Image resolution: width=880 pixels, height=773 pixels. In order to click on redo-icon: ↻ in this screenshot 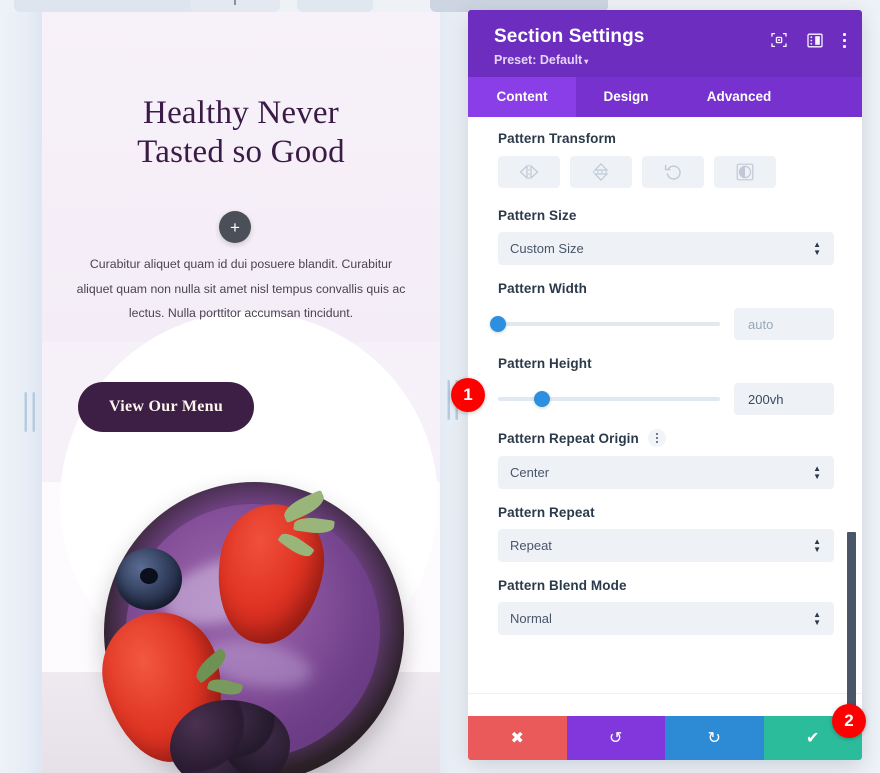, I will do `click(714, 738)`.